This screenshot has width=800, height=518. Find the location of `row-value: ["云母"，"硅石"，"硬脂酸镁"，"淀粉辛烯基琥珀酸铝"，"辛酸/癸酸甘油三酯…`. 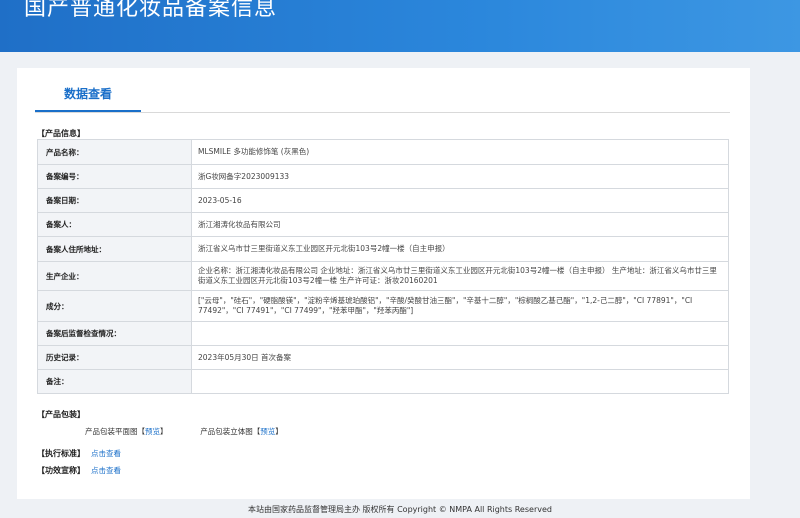

row-value: ["云母"，"硅石"，"硬脂酸镁"，"淀粉辛烯基琥珀酸铝"，"辛酸/癸酸甘油三酯… is located at coordinates (460, 306).